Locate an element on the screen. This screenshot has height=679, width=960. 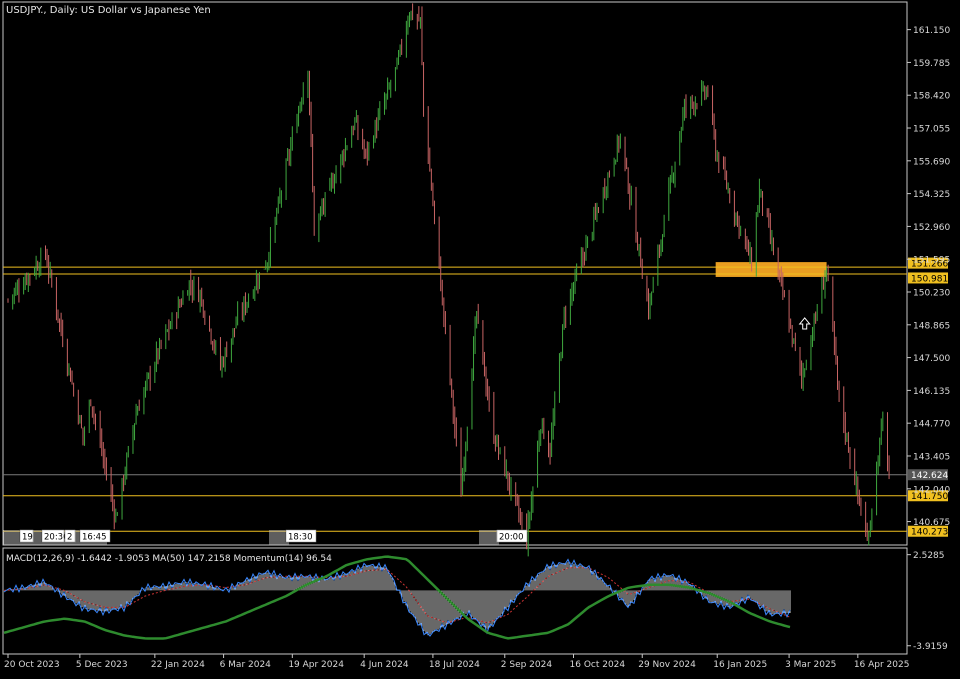
time-tick-label: 16 Apr 2025 is located at coordinates (882, 665).